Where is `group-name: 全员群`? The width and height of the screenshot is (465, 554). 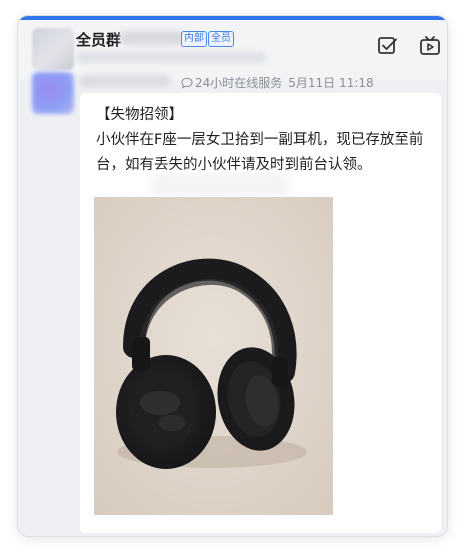 group-name: 全员群 is located at coordinates (99, 40).